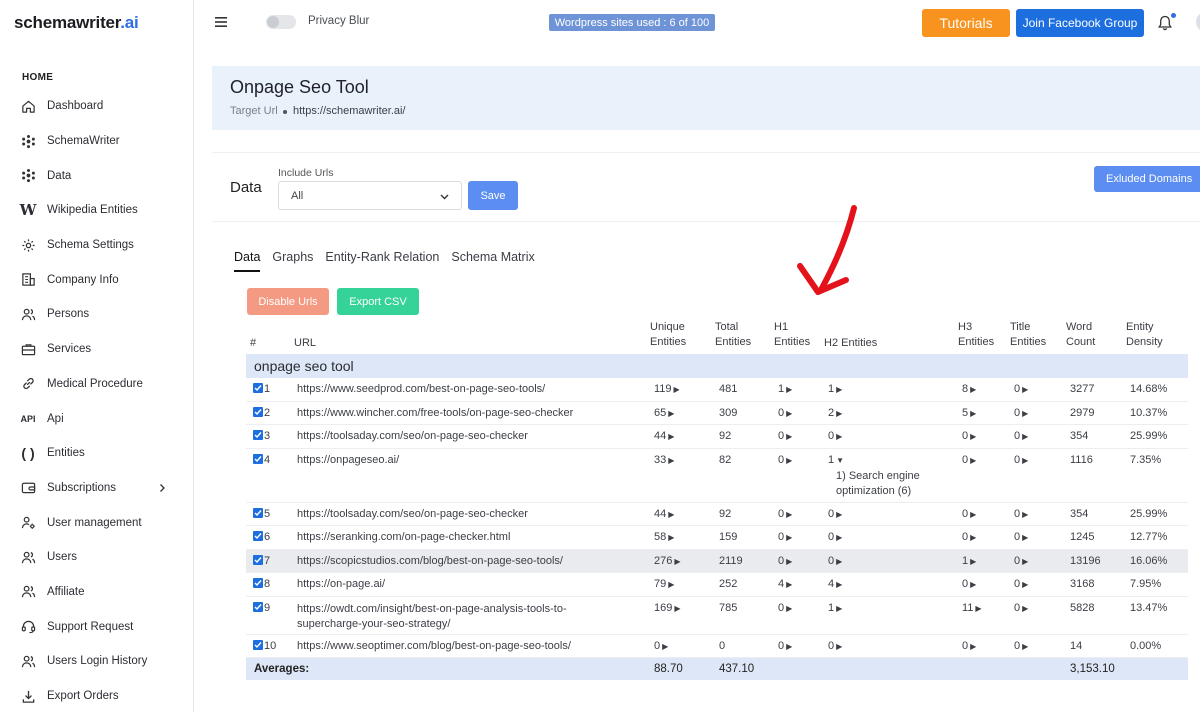  Describe the element at coordinates (97, 245) in the screenshot. I see `sidebar-item-schema-settings: Schema Settings` at that location.